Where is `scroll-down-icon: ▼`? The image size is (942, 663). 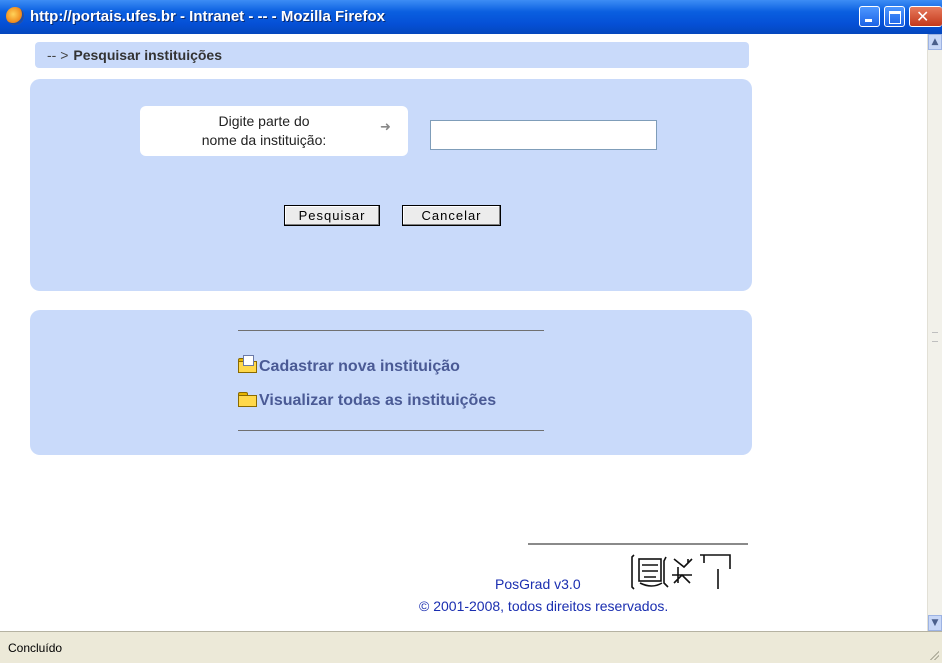
scroll-down-icon: ▼ is located at coordinates (935, 623).